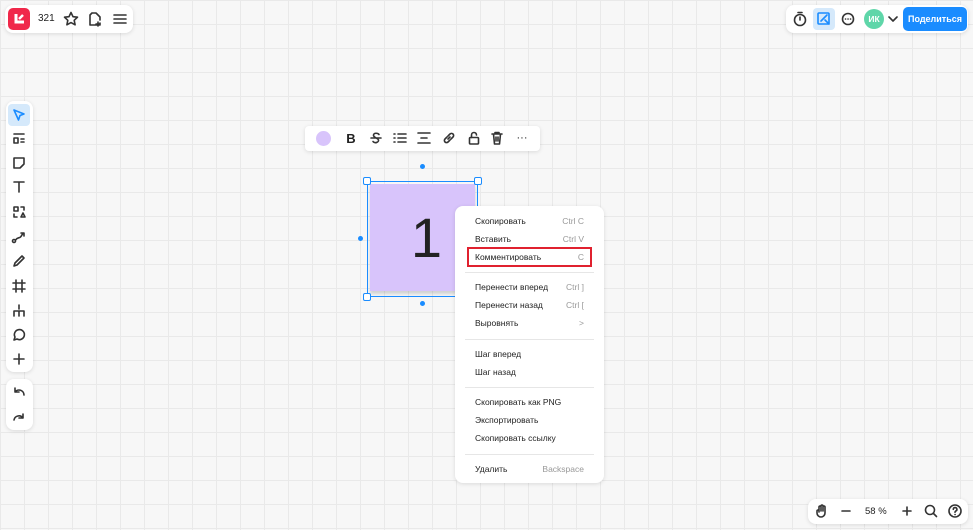  Describe the element at coordinates (507, 420) in the screenshot. I see `menu-item-label: Экспортировать` at that location.